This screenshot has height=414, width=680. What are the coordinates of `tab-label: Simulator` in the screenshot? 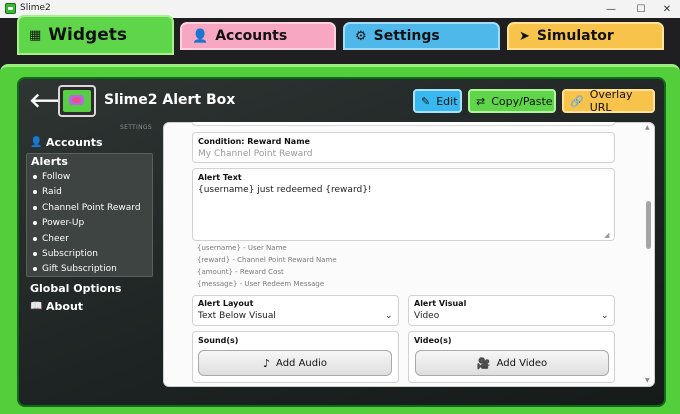 It's located at (575, 36).